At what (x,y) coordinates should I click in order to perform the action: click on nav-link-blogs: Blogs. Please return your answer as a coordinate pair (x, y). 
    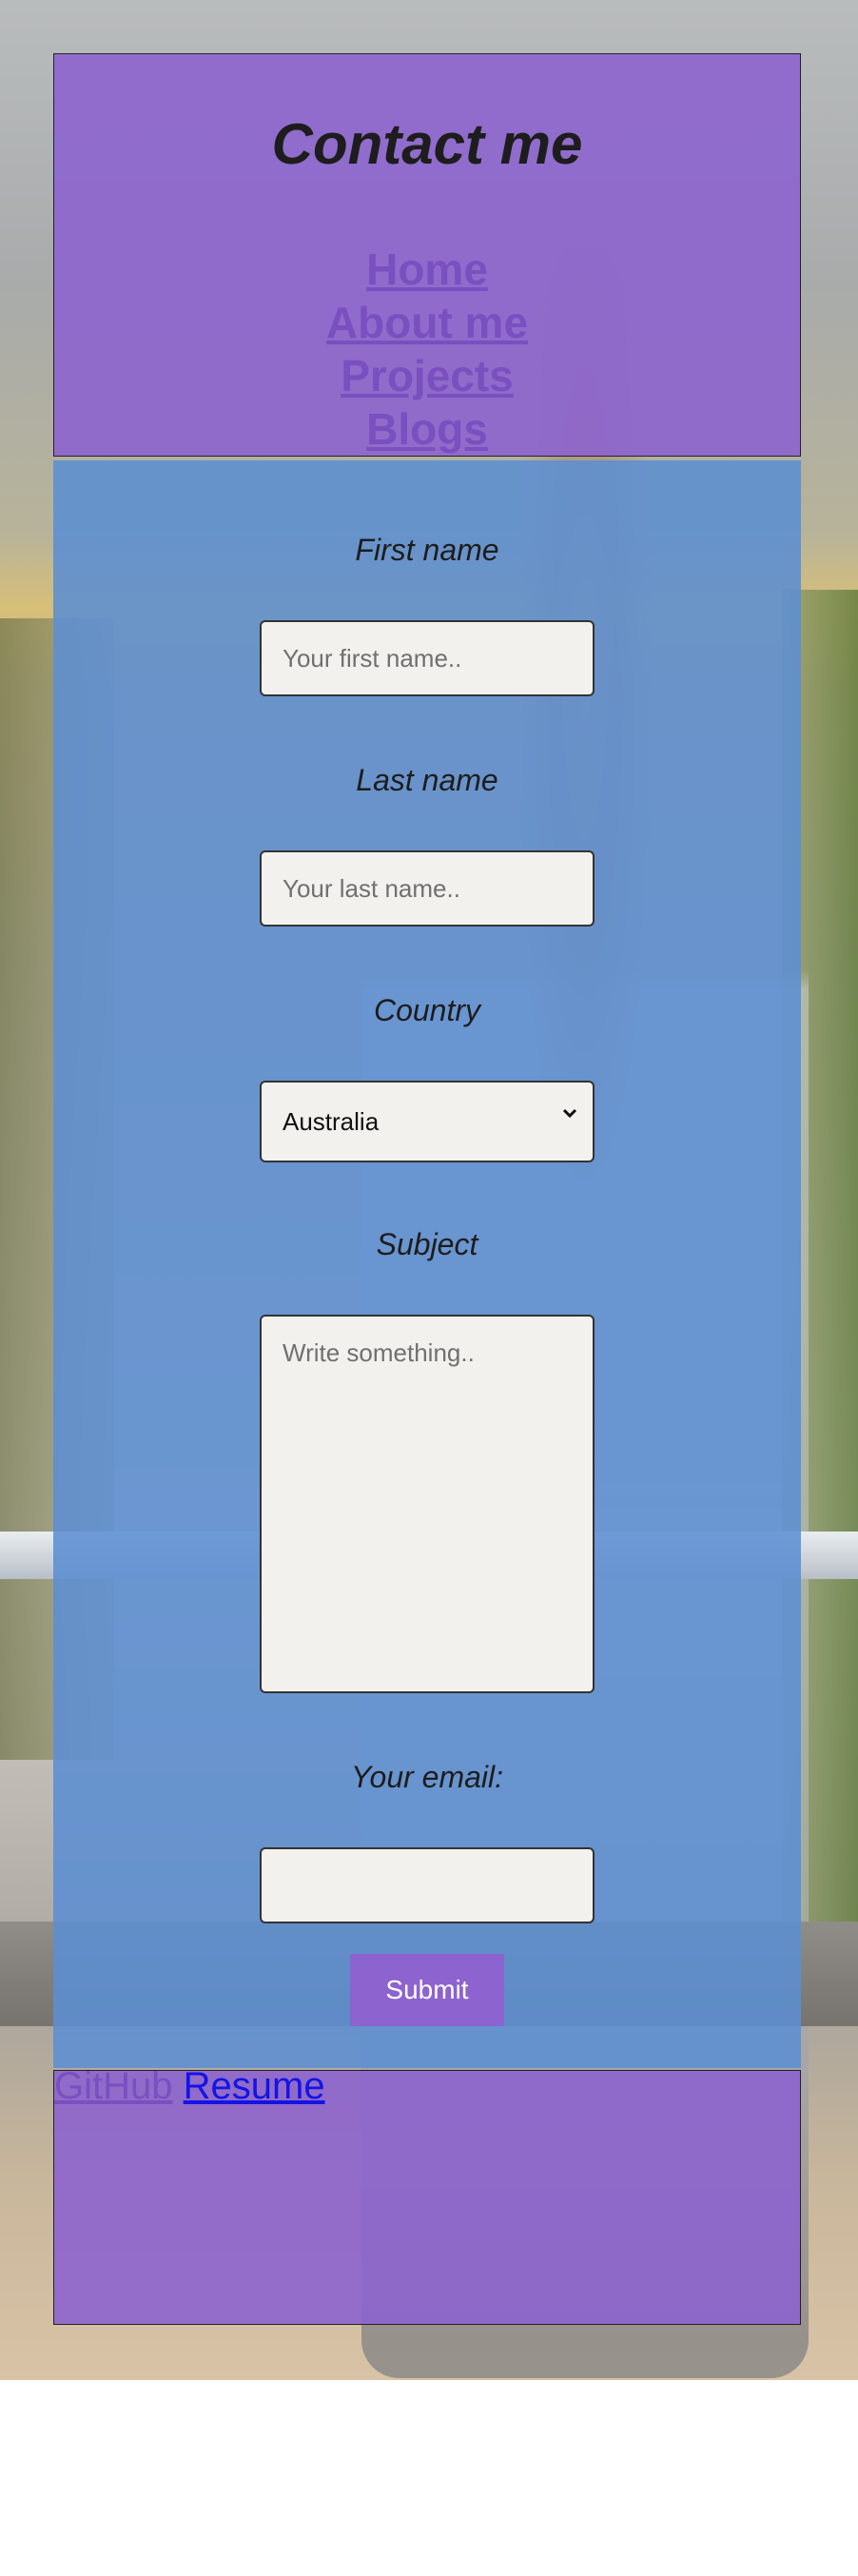
    Looking at the image, I should click on (427, 429).